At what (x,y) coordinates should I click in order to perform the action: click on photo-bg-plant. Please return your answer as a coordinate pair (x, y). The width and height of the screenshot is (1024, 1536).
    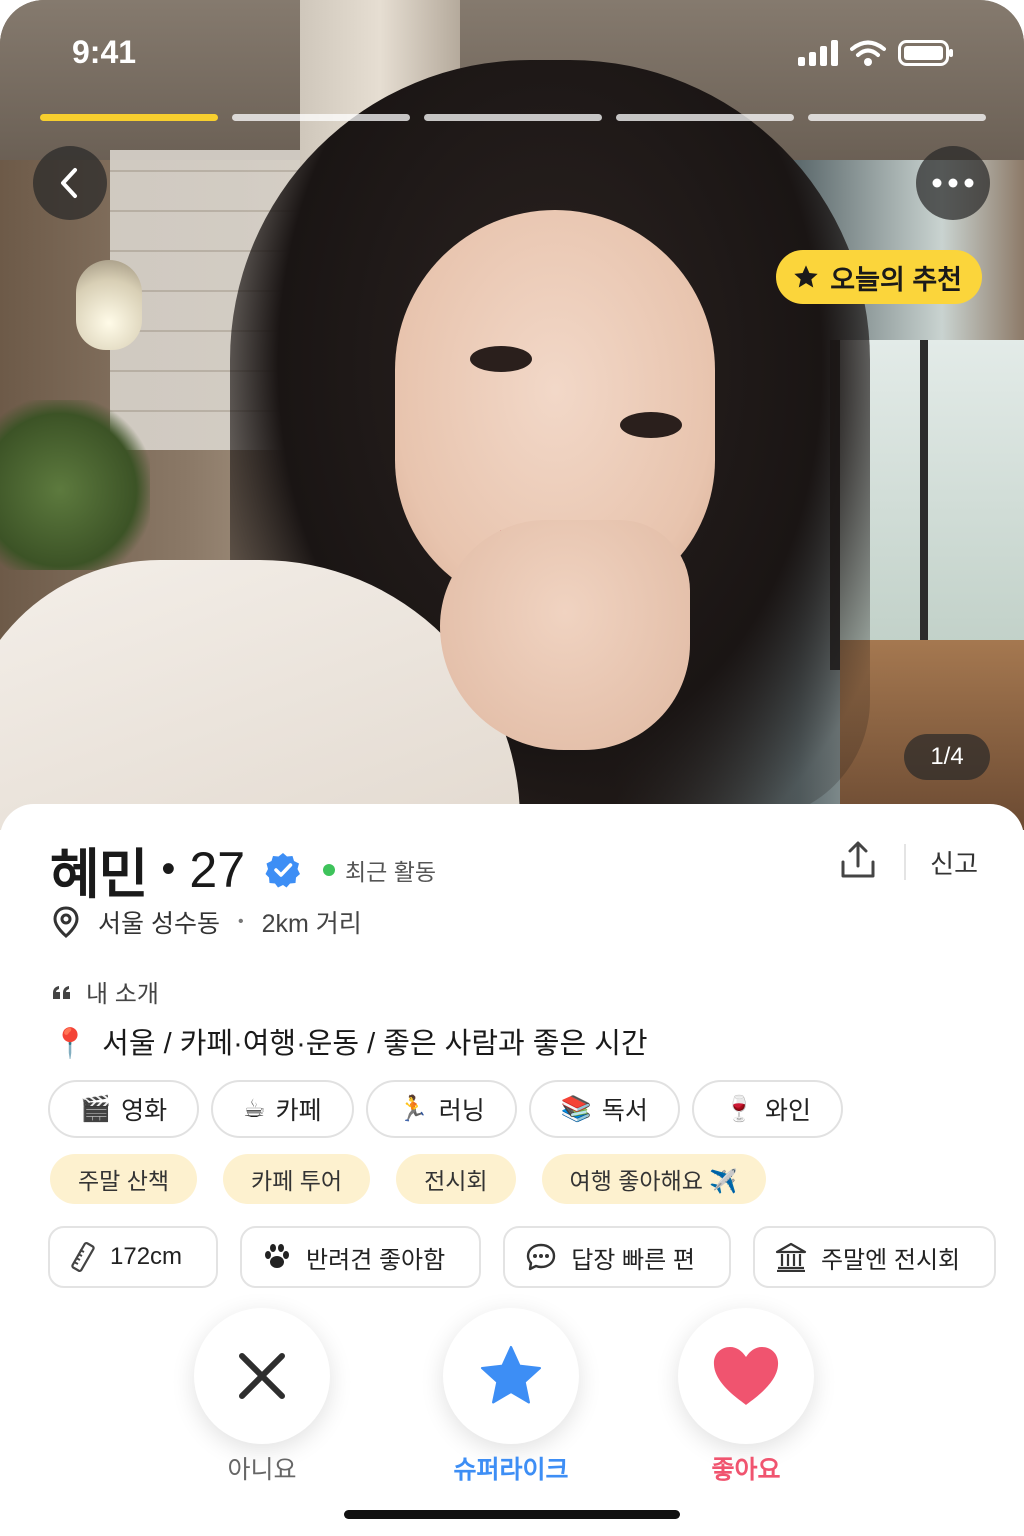
    Looking at the image, I should click on (75, 485).